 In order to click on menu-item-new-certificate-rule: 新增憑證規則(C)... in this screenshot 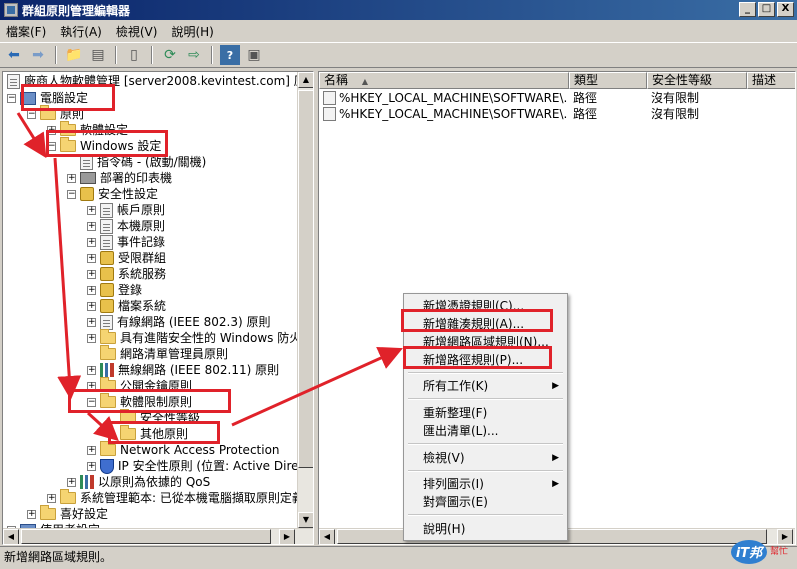, I will do `click(485, 306)`.